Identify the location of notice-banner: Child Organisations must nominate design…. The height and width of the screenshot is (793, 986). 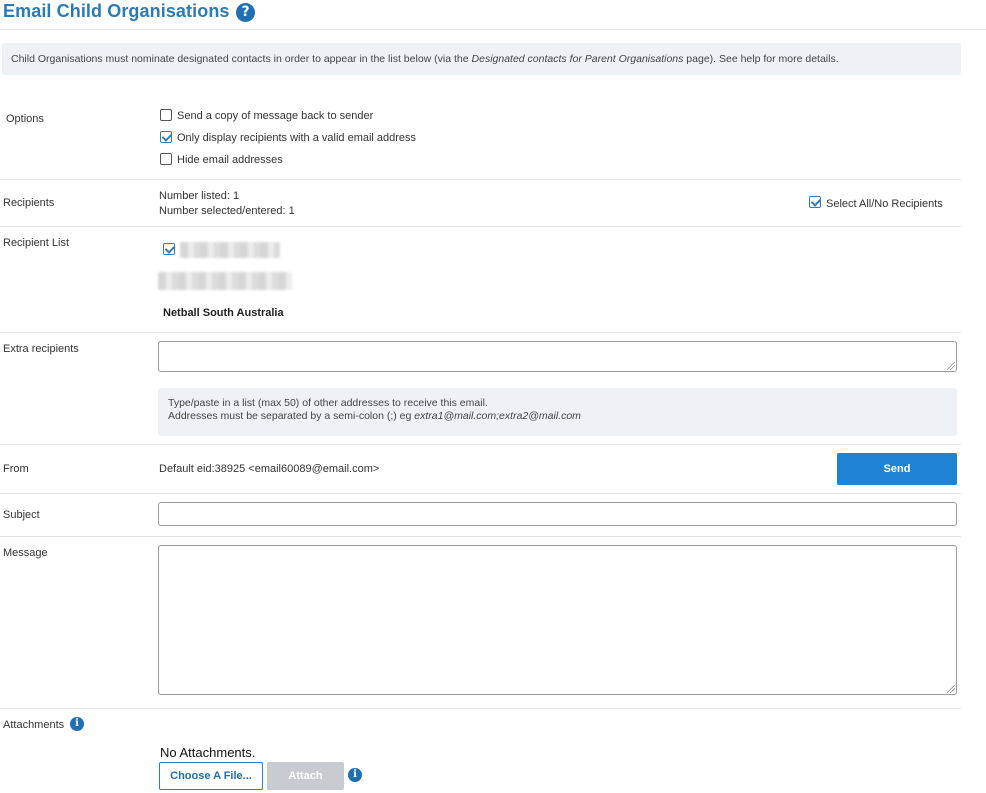
(481, 59).